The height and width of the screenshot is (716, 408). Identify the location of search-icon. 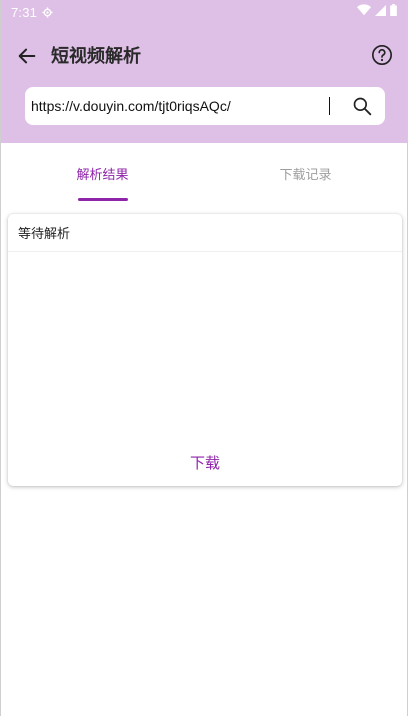
(362, 106).